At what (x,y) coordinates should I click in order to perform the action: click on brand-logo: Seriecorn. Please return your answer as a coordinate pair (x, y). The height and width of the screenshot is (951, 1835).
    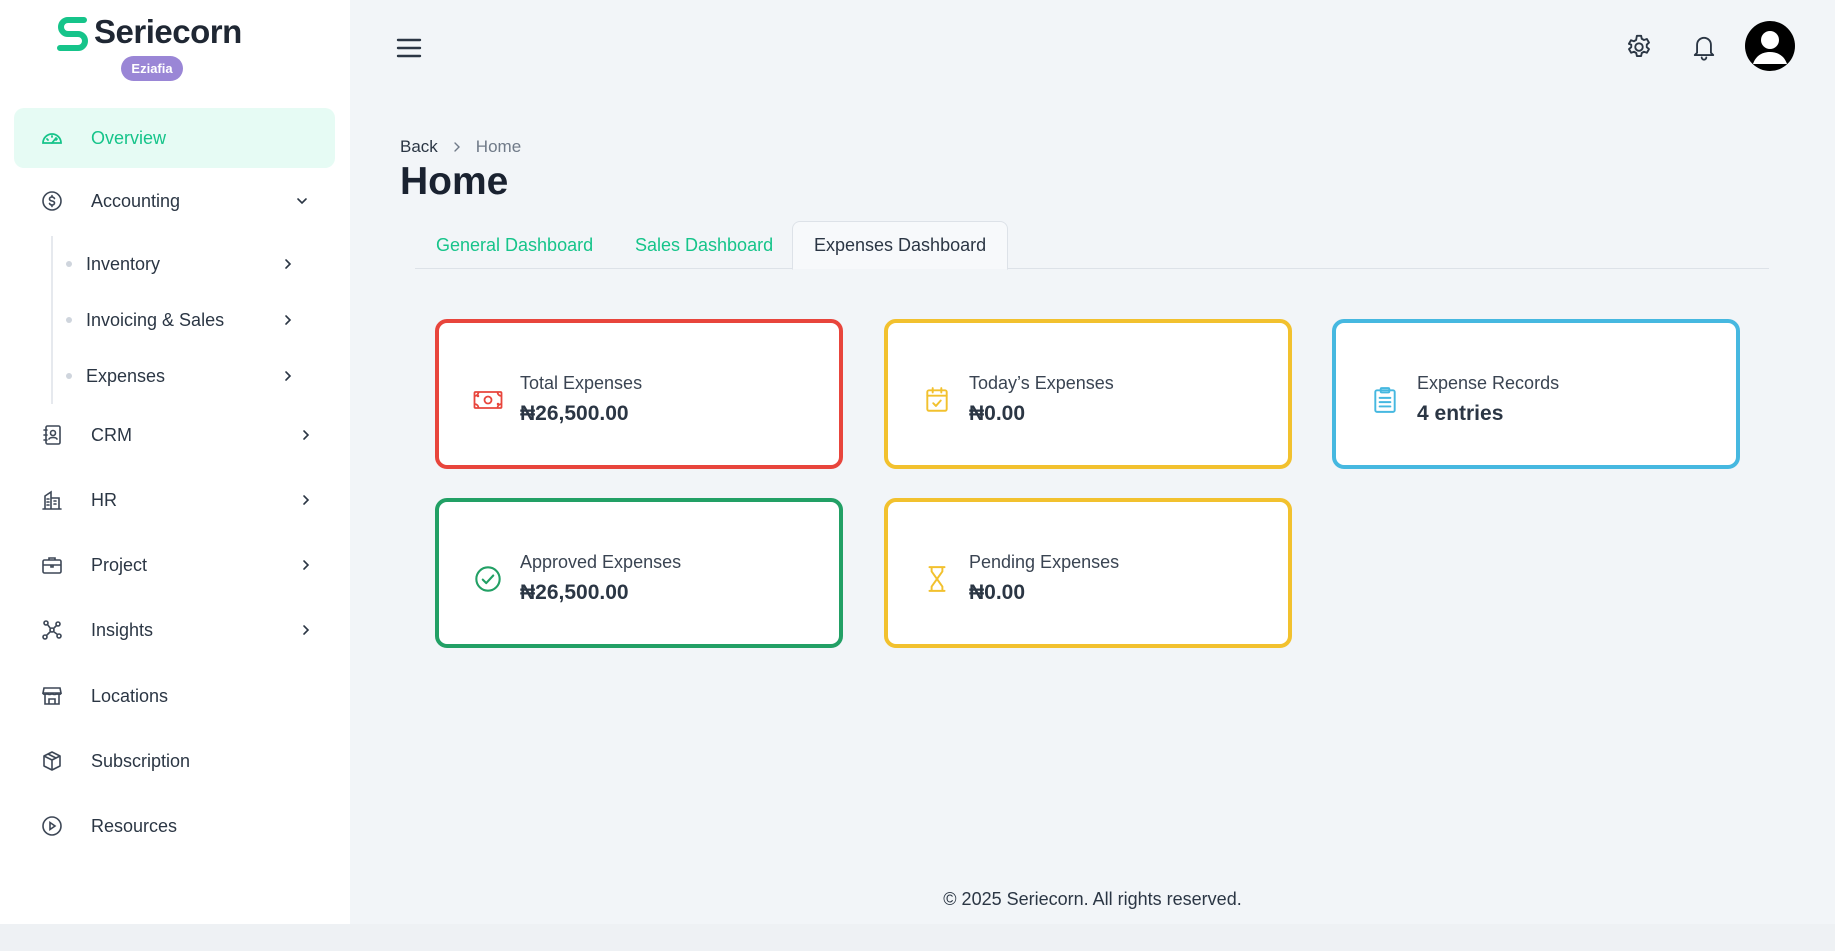
    Looking at the image, I should click on (148, 32).